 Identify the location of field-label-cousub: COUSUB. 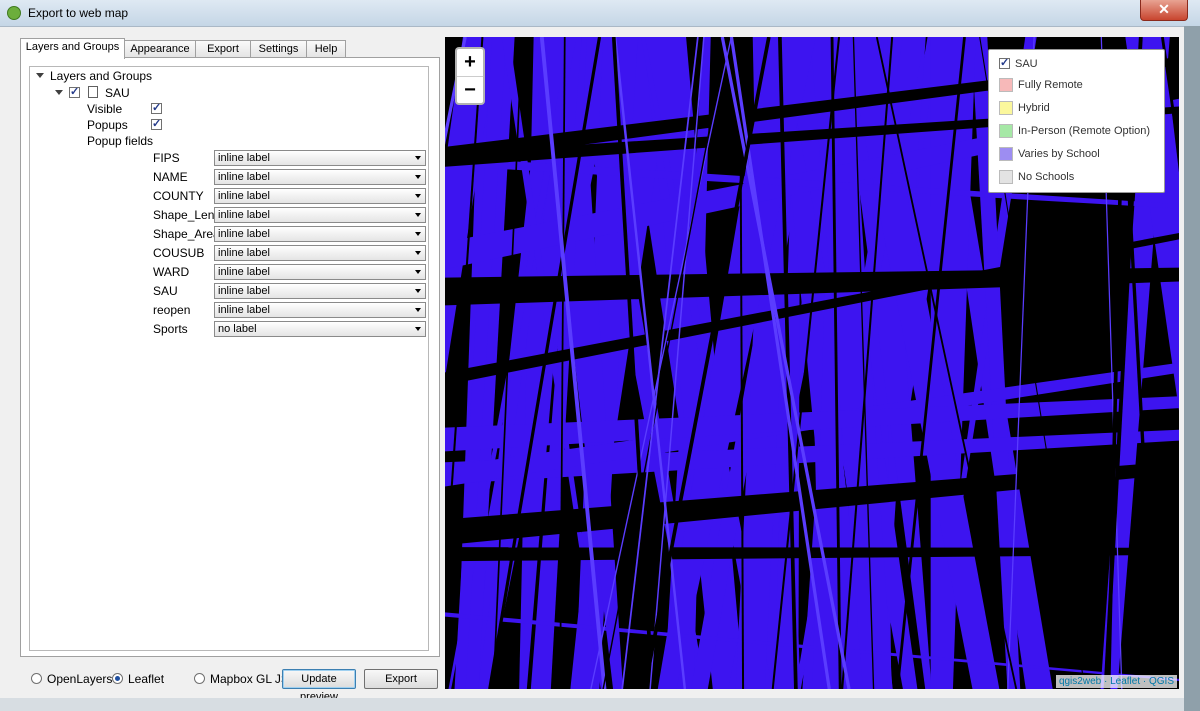
(179, 253).